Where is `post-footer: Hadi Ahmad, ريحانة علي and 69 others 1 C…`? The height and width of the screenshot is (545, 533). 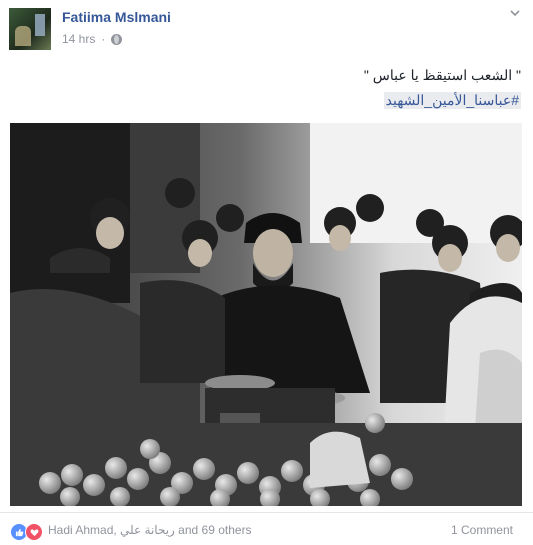
post-footer: Hadi Ahmad, ريحانة علي and 69 others 1 C… is located at coordinates (266, 528).